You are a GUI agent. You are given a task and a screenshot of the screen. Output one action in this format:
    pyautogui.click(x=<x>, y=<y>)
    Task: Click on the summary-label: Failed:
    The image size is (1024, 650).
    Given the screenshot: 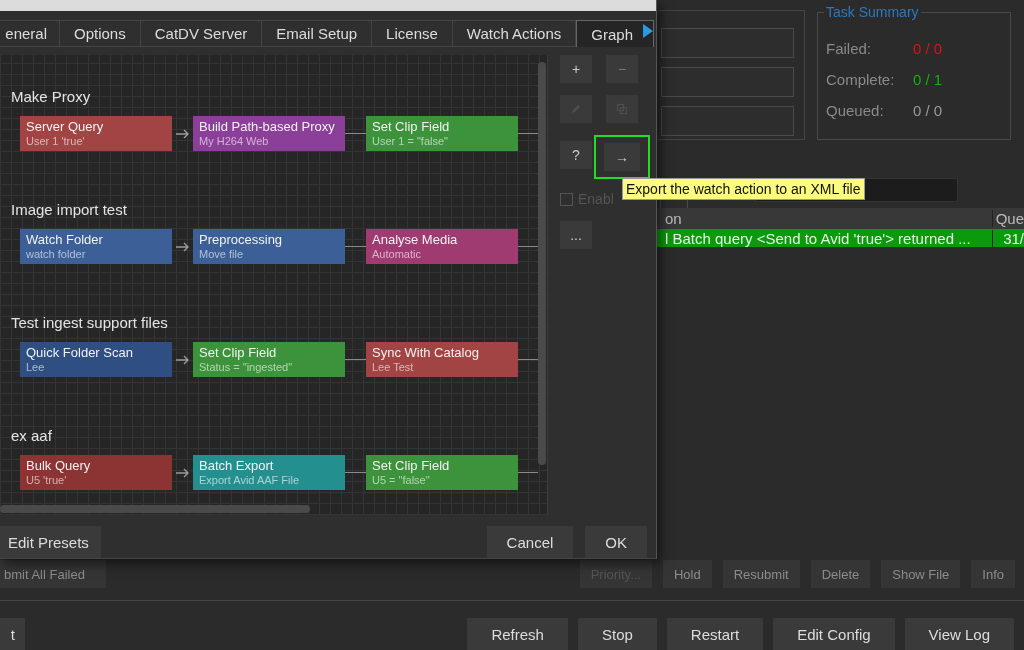 What is the action you would take?
    pyautogui.click(x=849, y=49)
    